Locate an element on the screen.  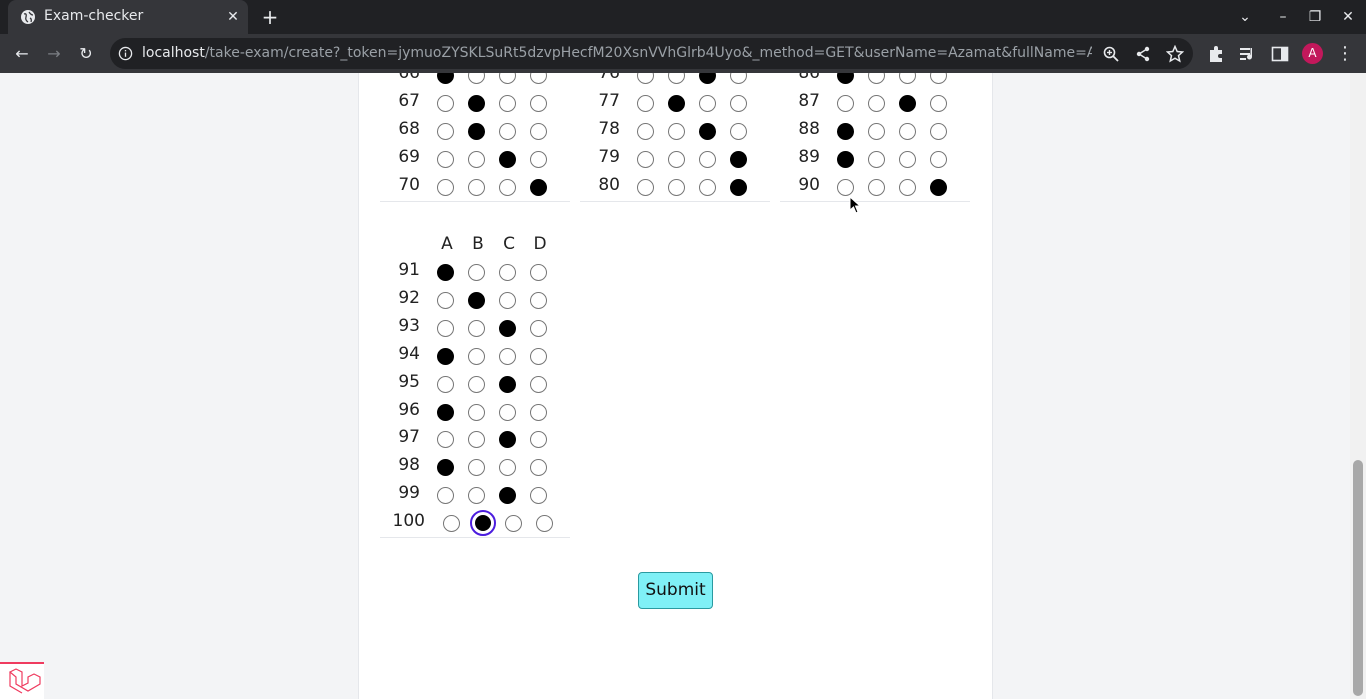
answer-radio-98-a is located at coordinates (445, 468).